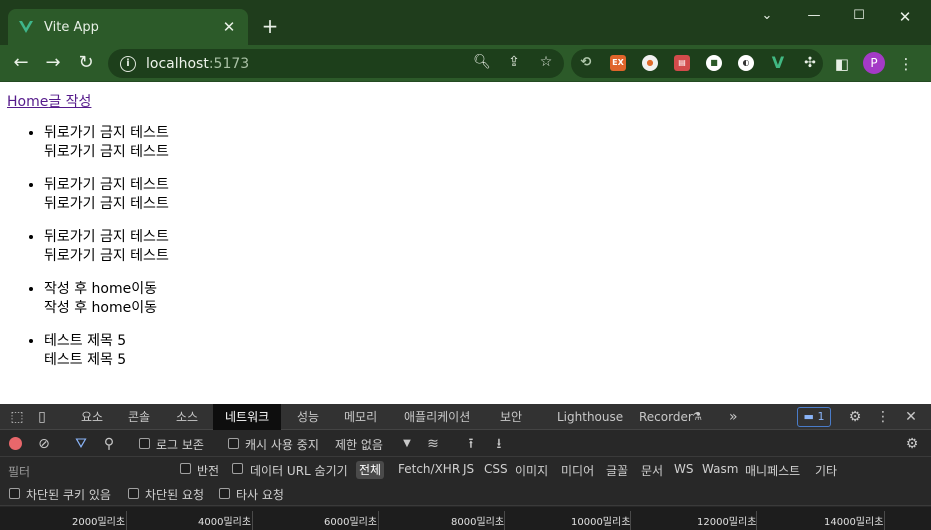 Image resolution: width=931 pixels, height=530 pixels. Describe the element at coordinates (139, 417) in the screenshot. I see `tab-console: 콘솔` at that location.